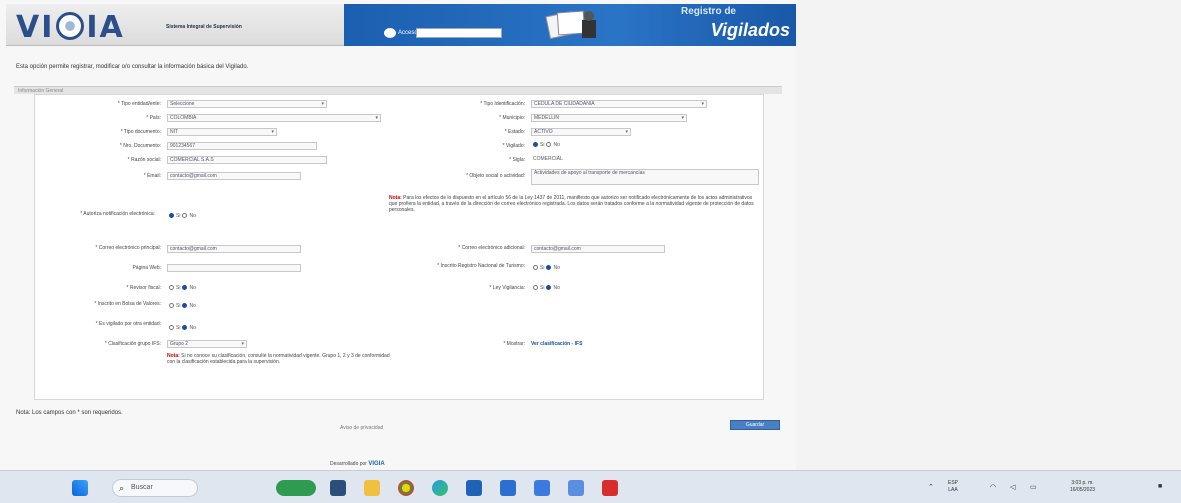 The width and height of the screenshot is (1181, 503). Describe the element at coordinates (274, 118) in the screenshot. I see `select-pais: COLOMBIA` at that location.